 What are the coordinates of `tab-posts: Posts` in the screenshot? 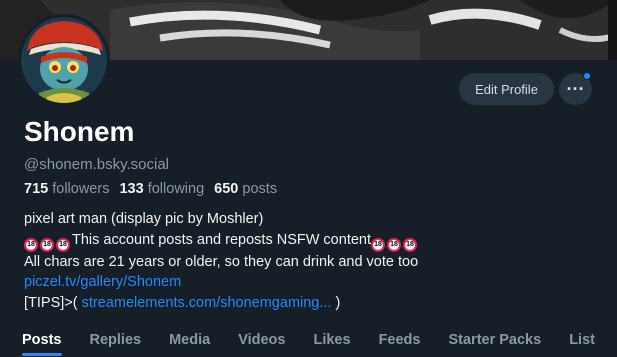 It's located at (42, 340).